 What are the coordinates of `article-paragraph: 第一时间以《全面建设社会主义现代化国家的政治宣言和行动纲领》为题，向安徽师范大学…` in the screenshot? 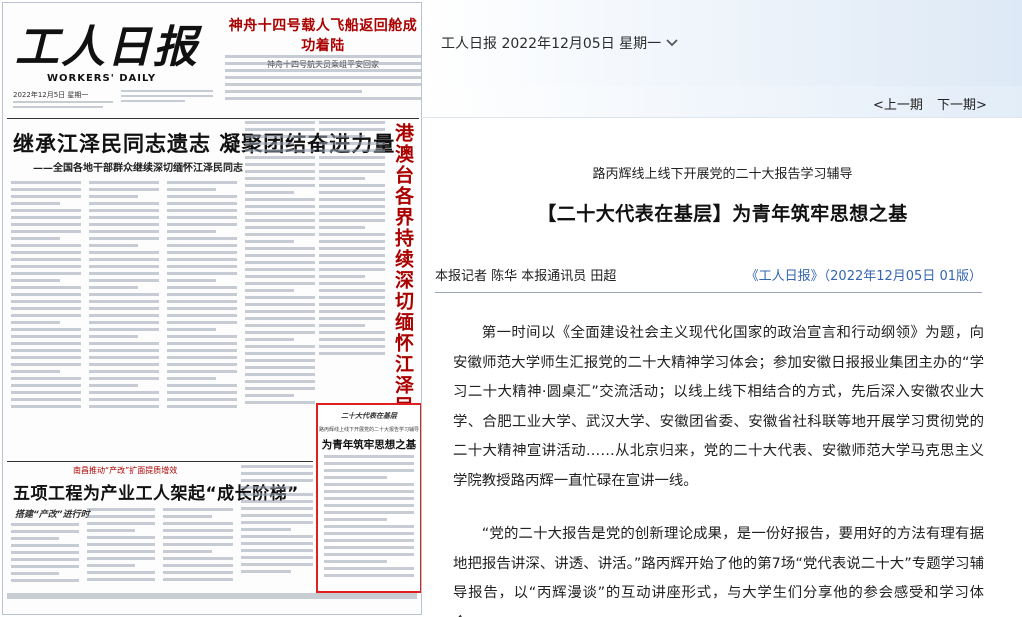 It's located at (718, 407).